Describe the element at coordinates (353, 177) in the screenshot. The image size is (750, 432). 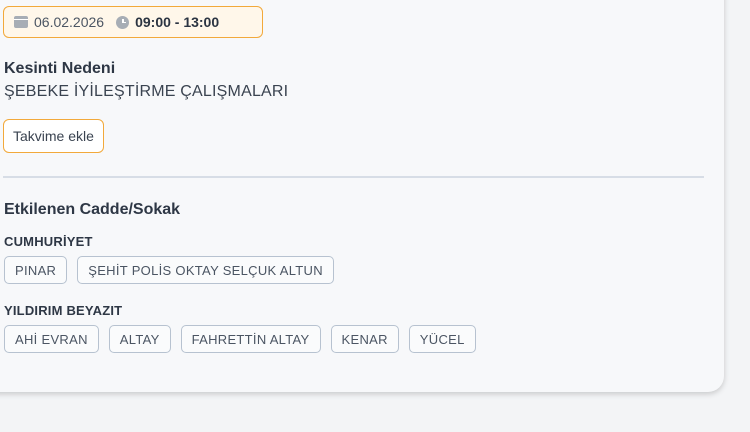
I see `divider` at that location.